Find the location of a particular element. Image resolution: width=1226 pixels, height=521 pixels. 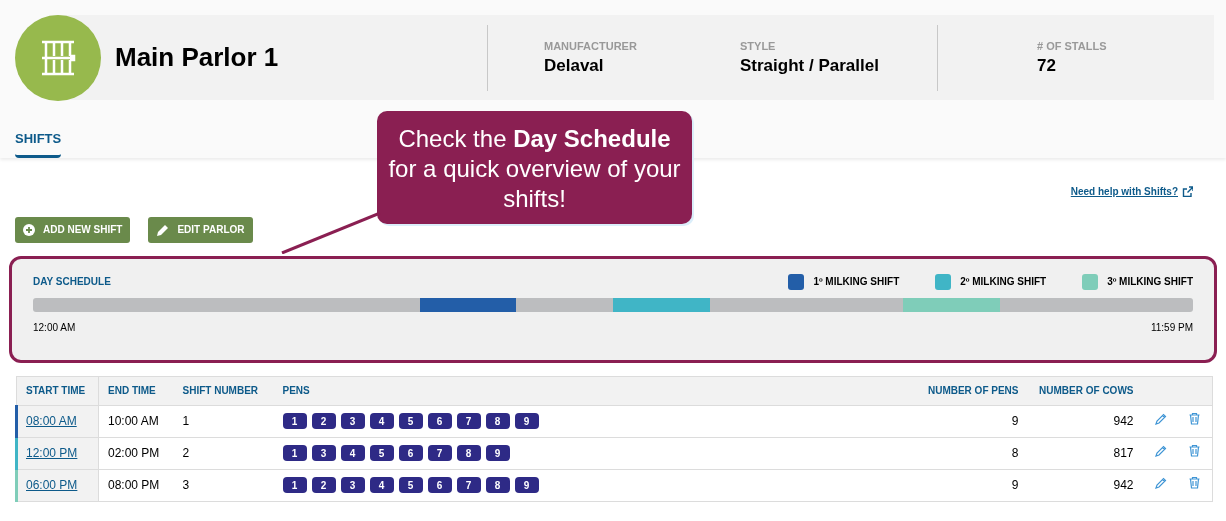

parlor-title: Main Parlor 1 is located at coordinates (197, 57).